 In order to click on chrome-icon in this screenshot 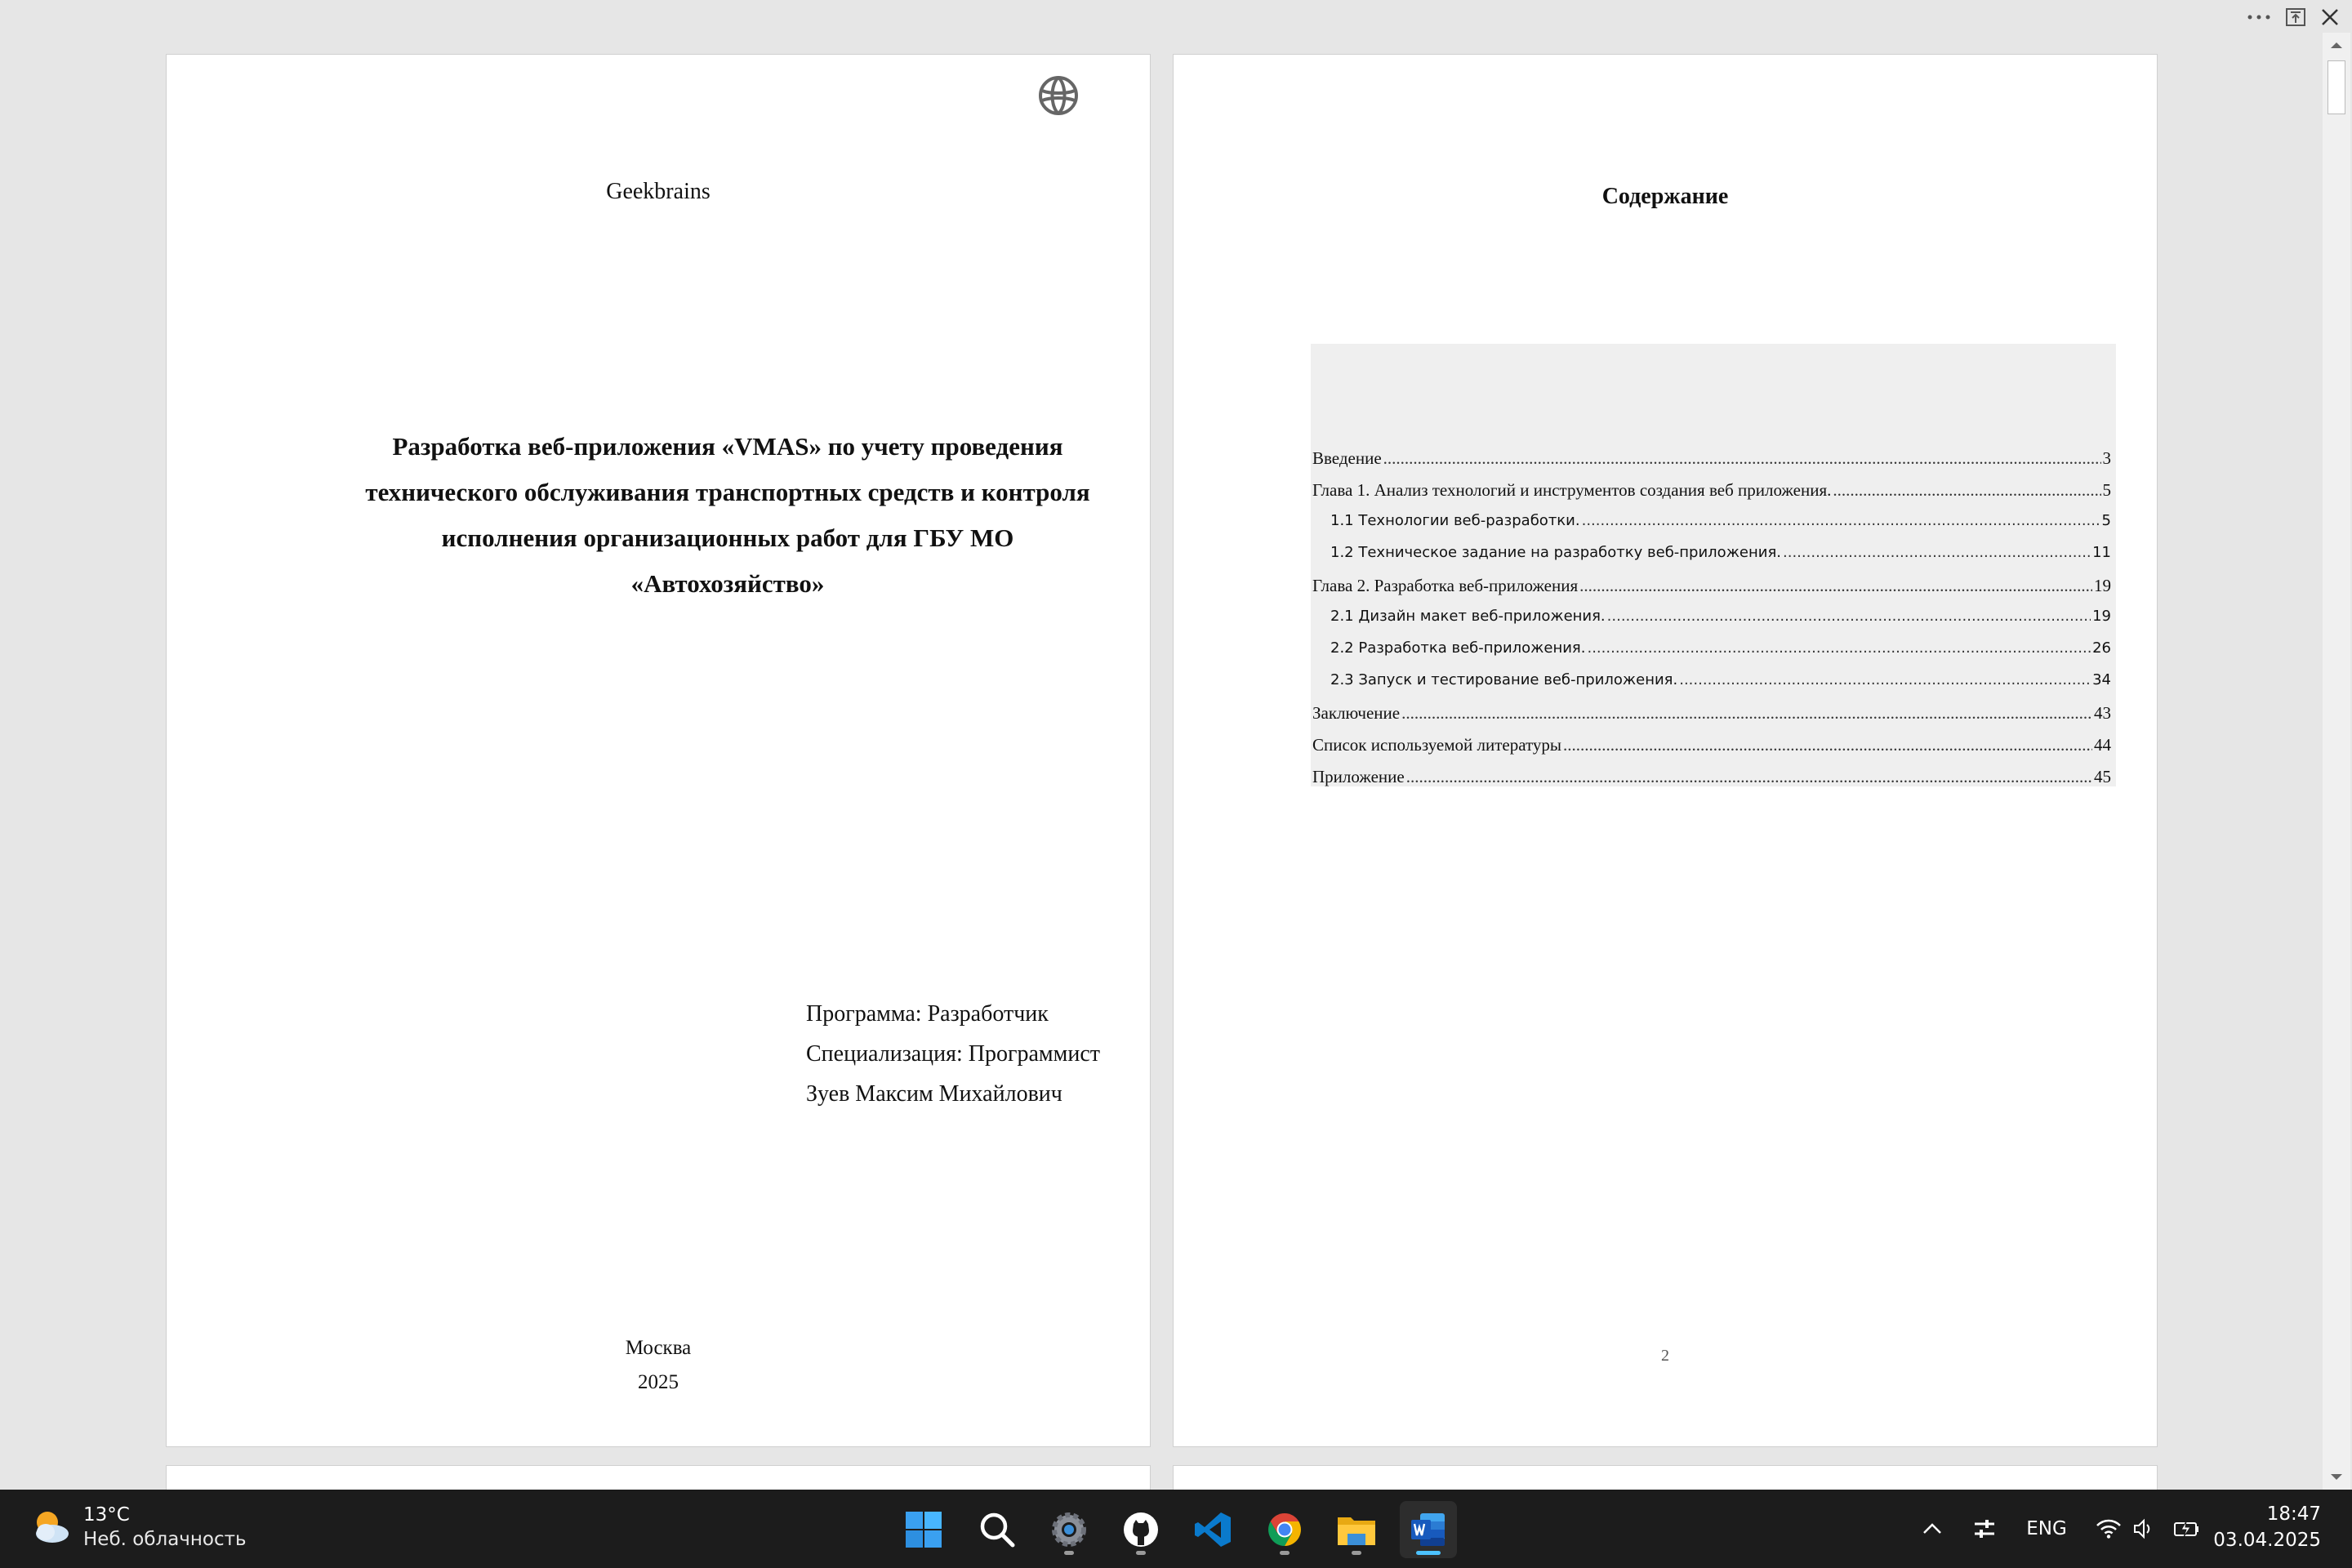, I will do `click(1284, 1529)`.